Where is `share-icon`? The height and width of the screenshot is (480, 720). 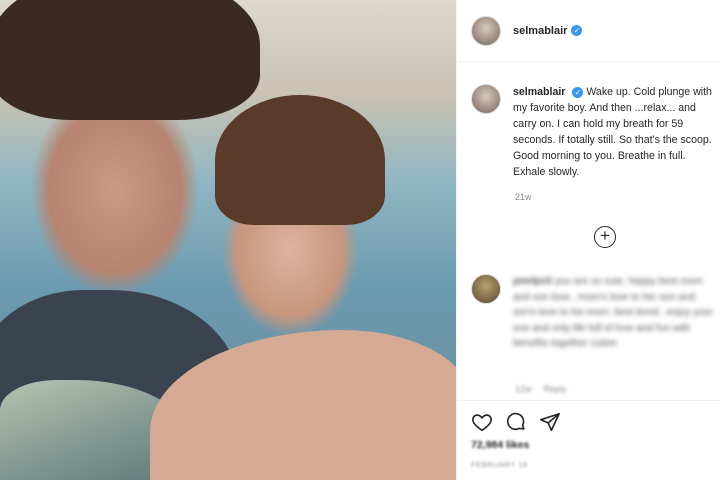 share-icon is located at coordinates (550, 422).